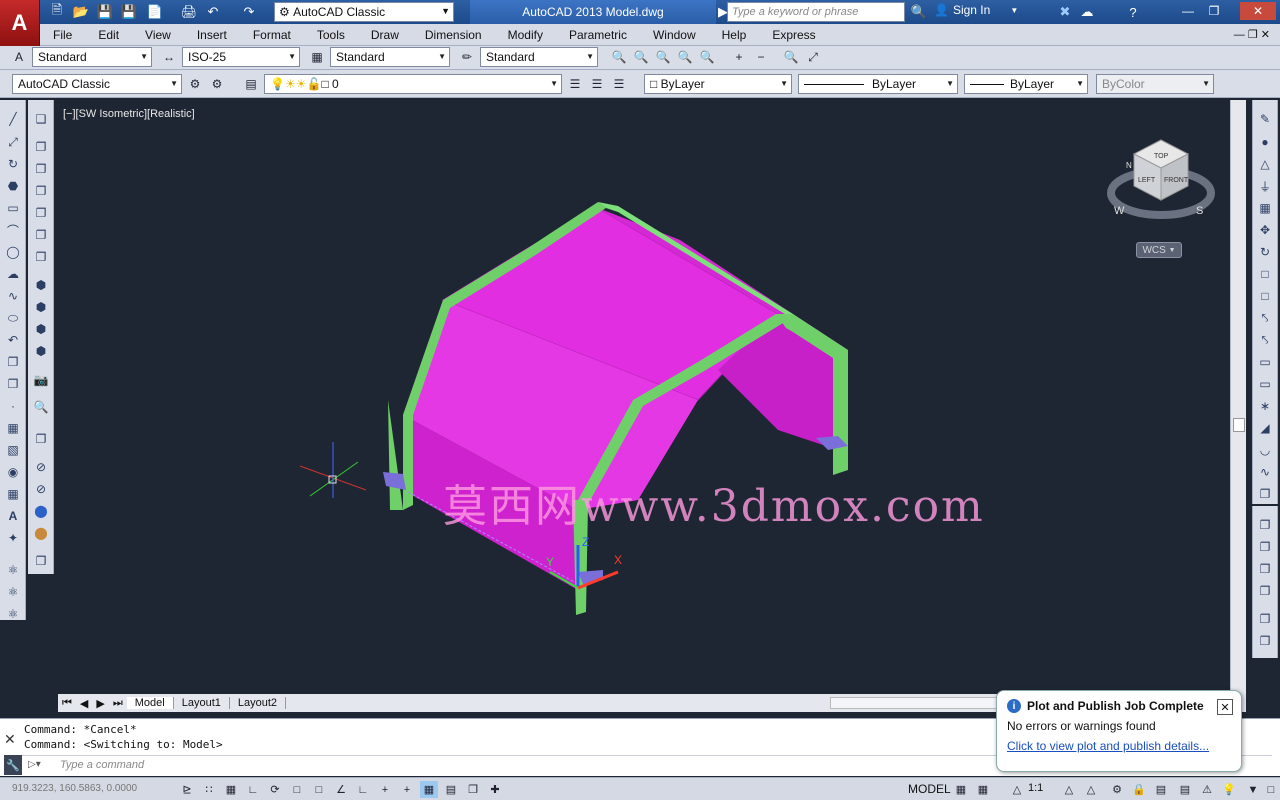 Image resolution: width=1280 pixels, height=800 pixels. Describe the element at coordinates (41, 307) in the screenshot. I see `presspull-icon: ⬢` at that location.